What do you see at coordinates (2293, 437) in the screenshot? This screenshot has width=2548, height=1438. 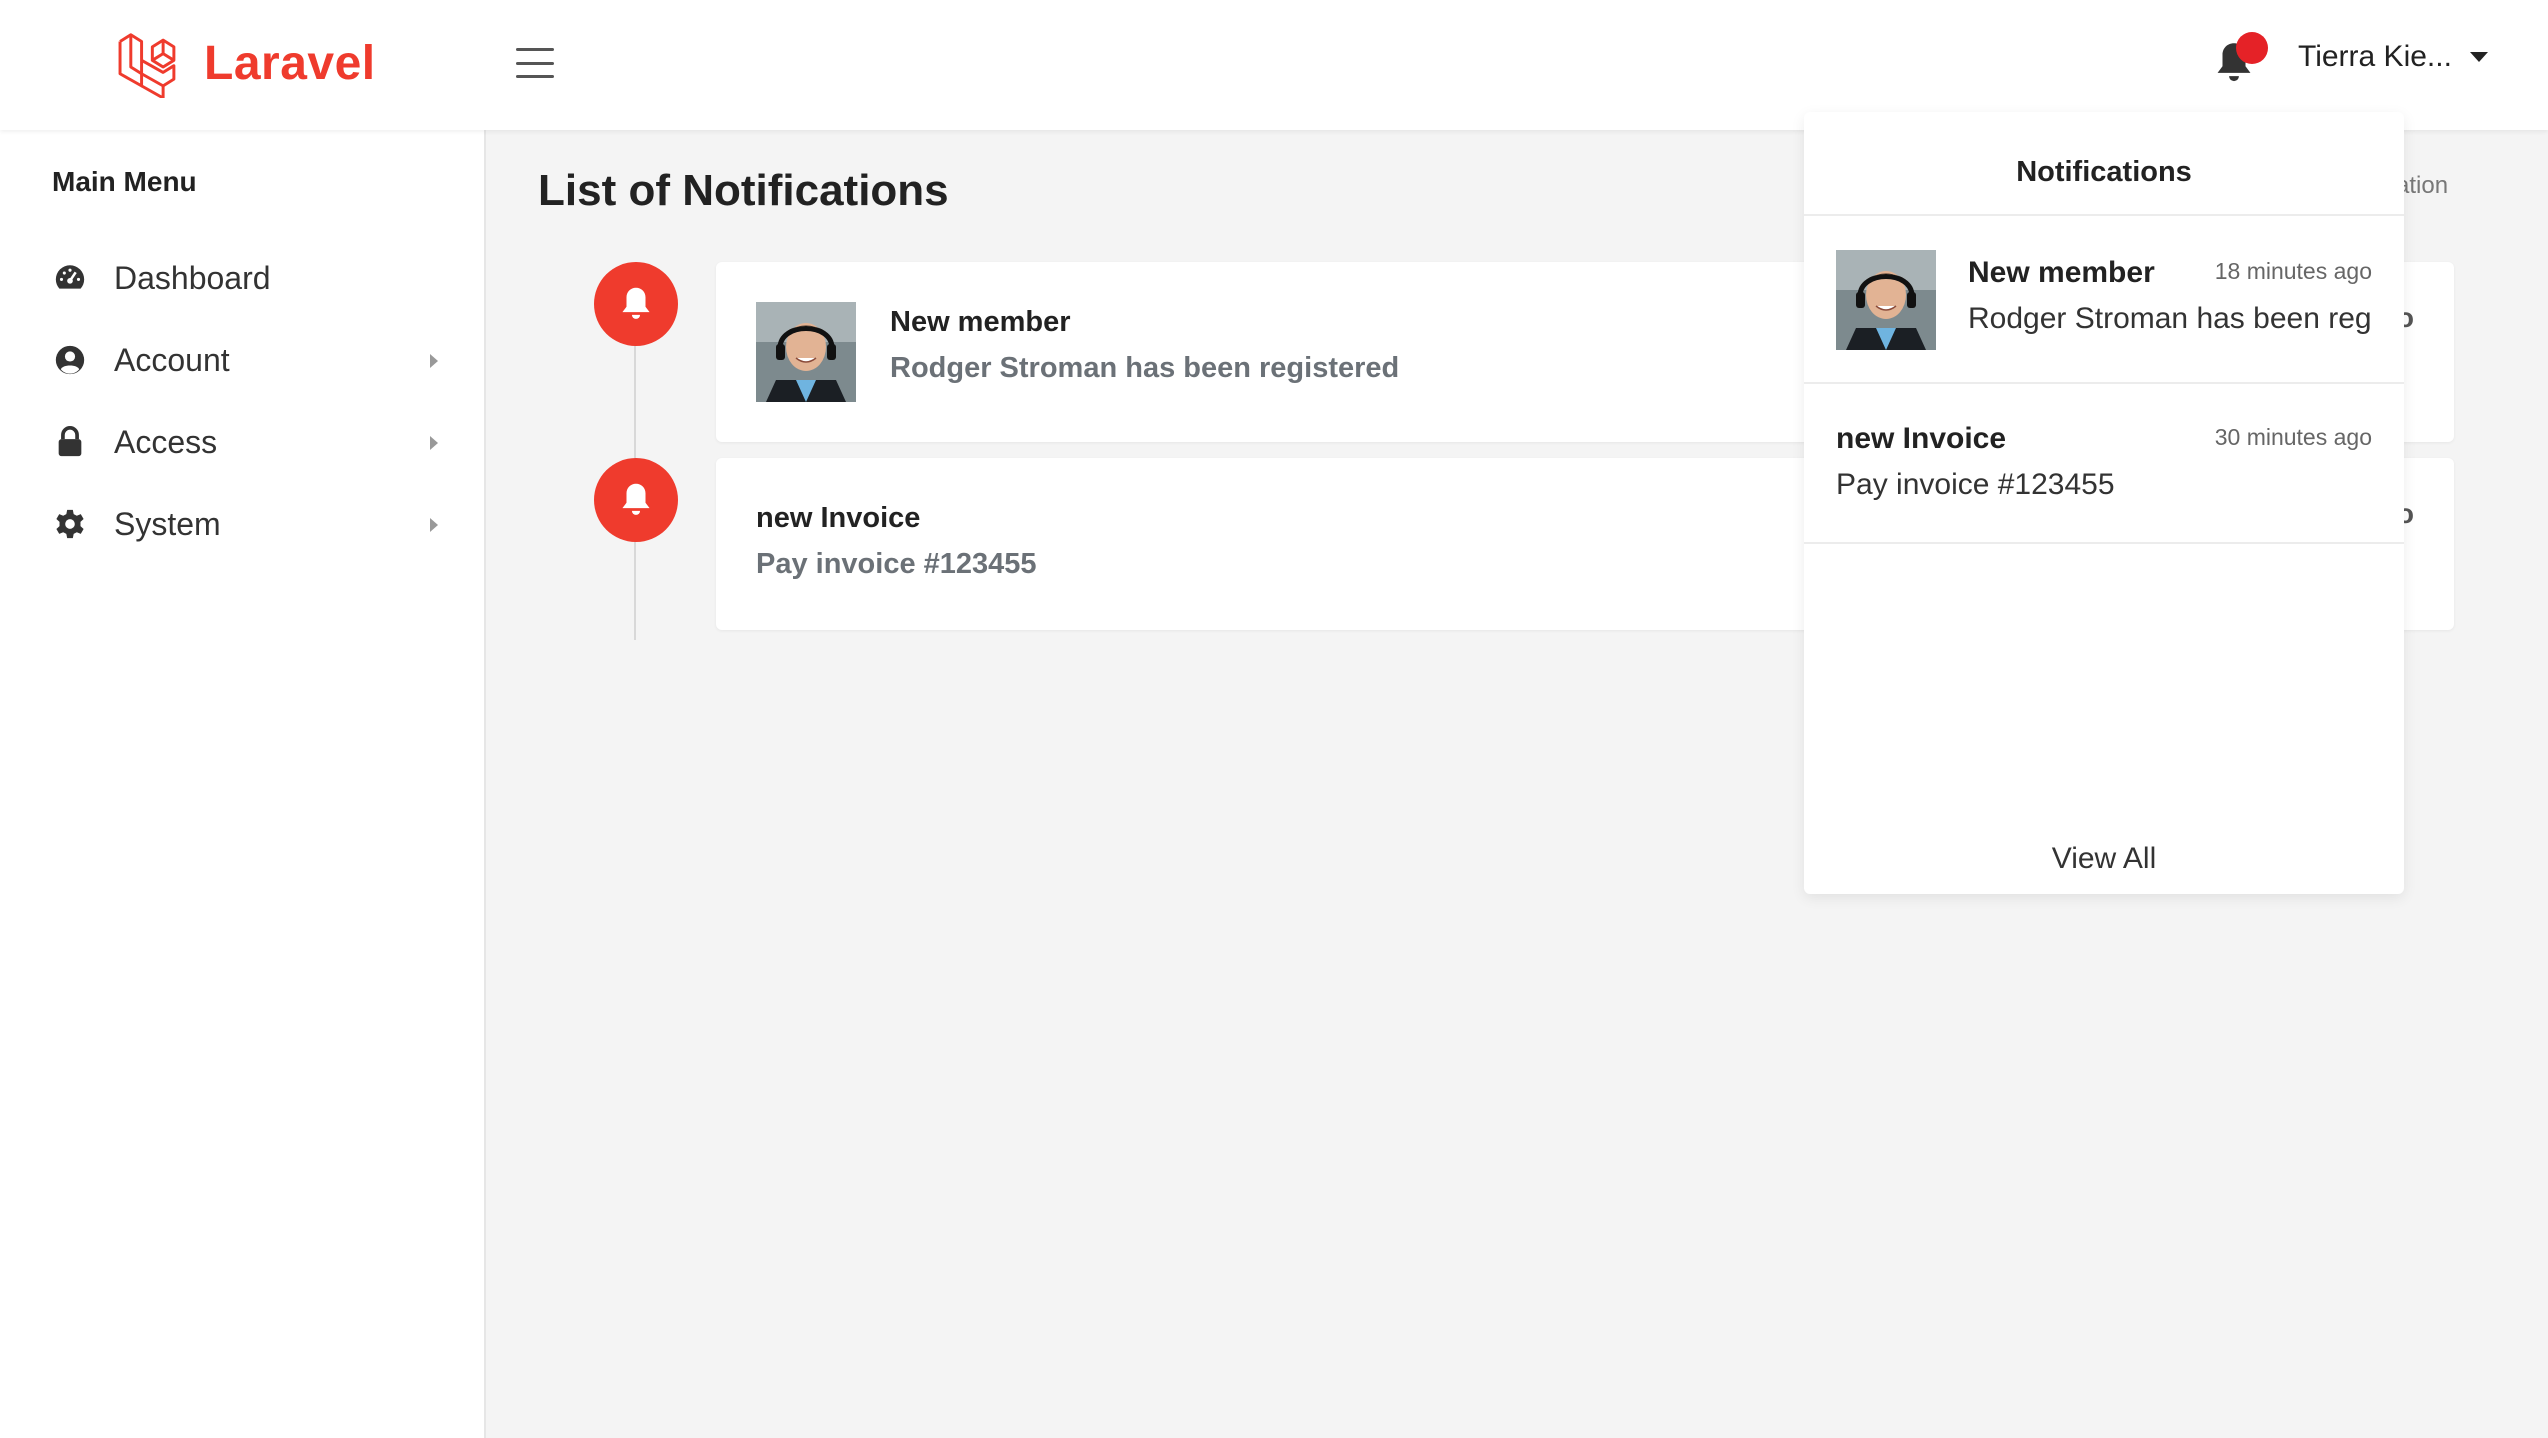 I see `notification-time: 30 minutes ago` at bounding box center [2293, 437].